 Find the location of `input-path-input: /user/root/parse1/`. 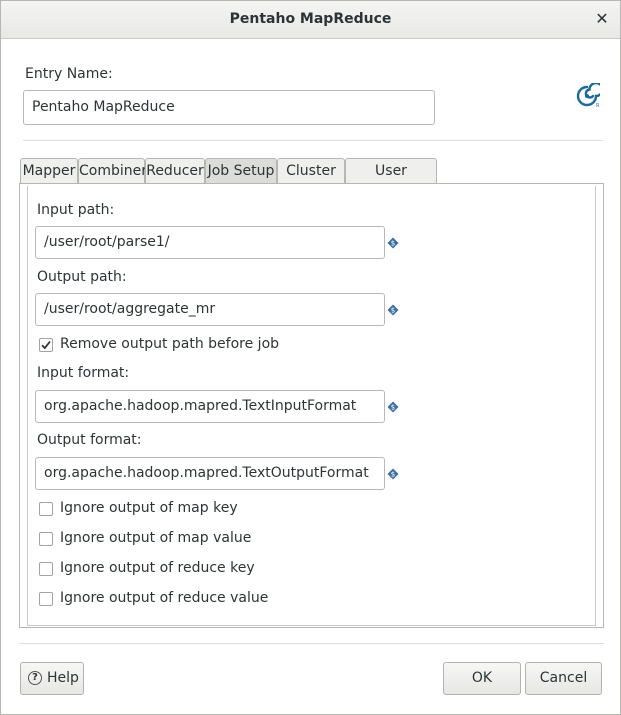

input-path-input: /user/root/parse1/ is located at coordinates (210, 242).